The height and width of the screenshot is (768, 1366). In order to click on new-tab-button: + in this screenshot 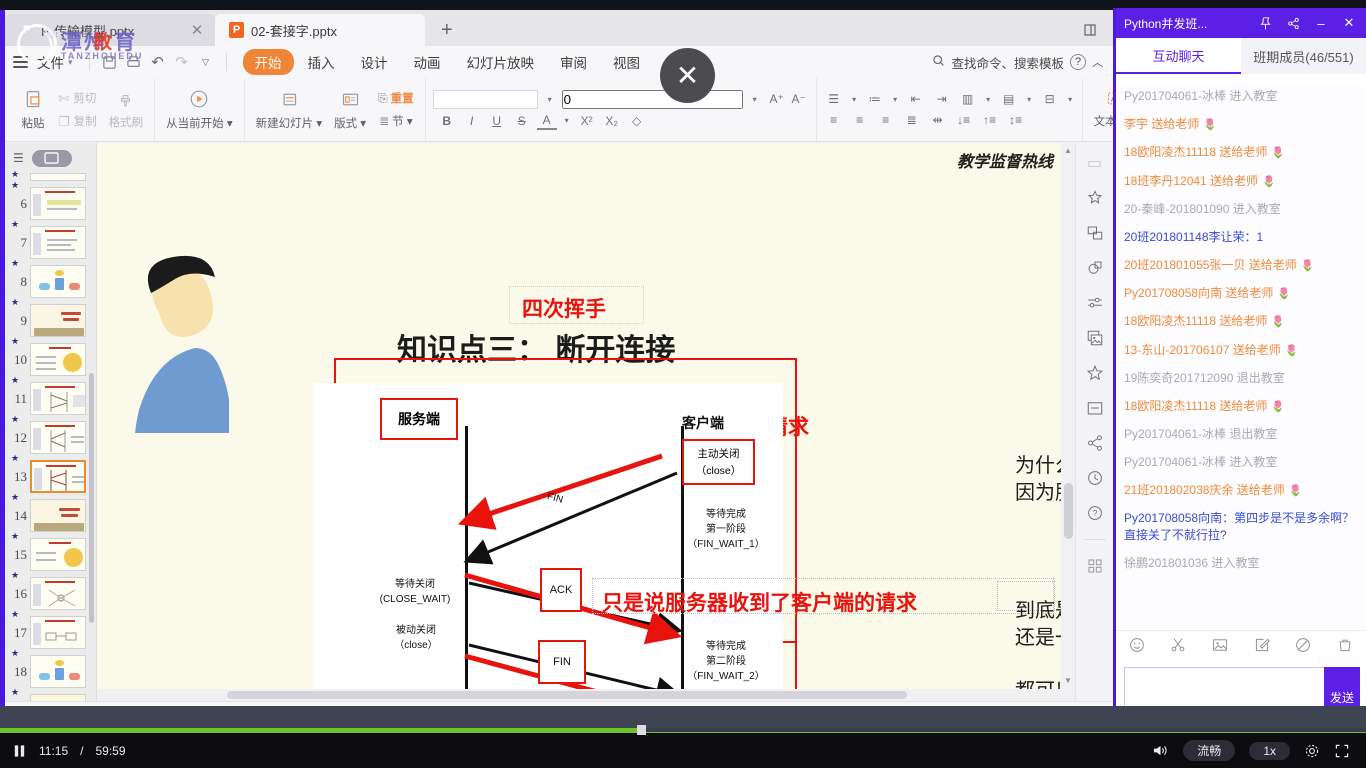, I will do `click(447, 30)`.